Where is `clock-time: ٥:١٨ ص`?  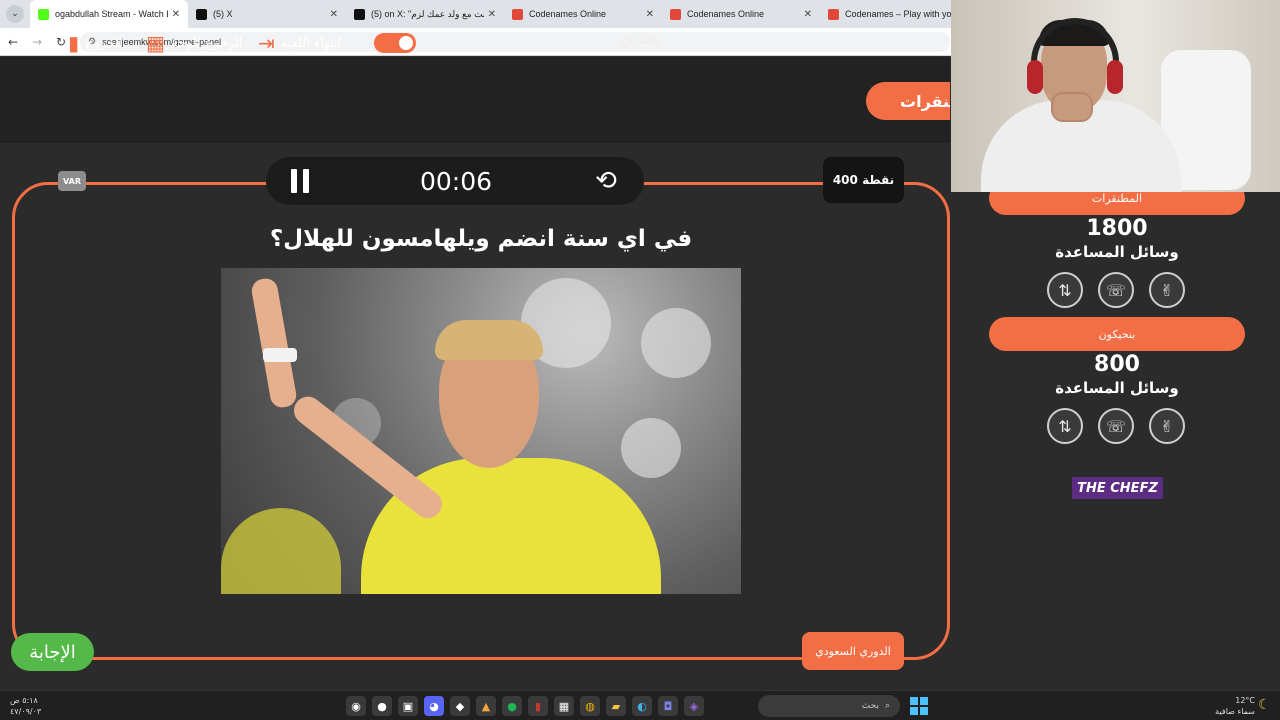
clock-time: ٥:١٨ ص is located at coordinates (24, 700).